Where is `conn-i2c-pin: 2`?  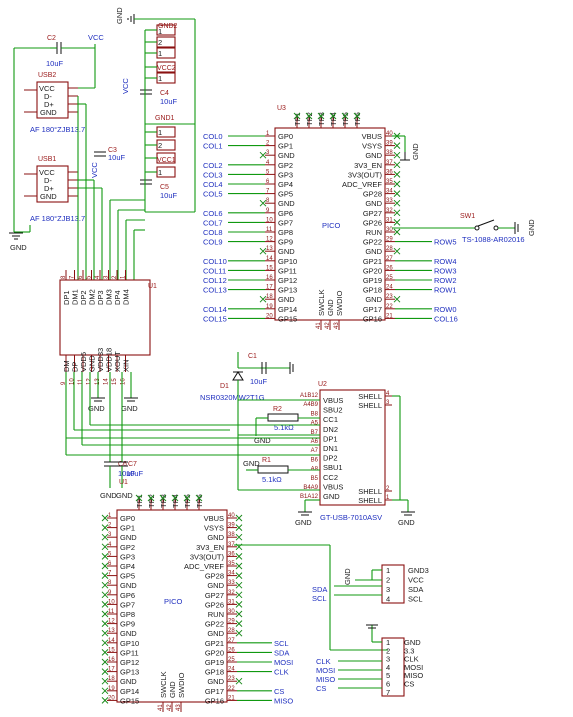 conn-i2c-pin: 2 is located at coordinates (388, 580).